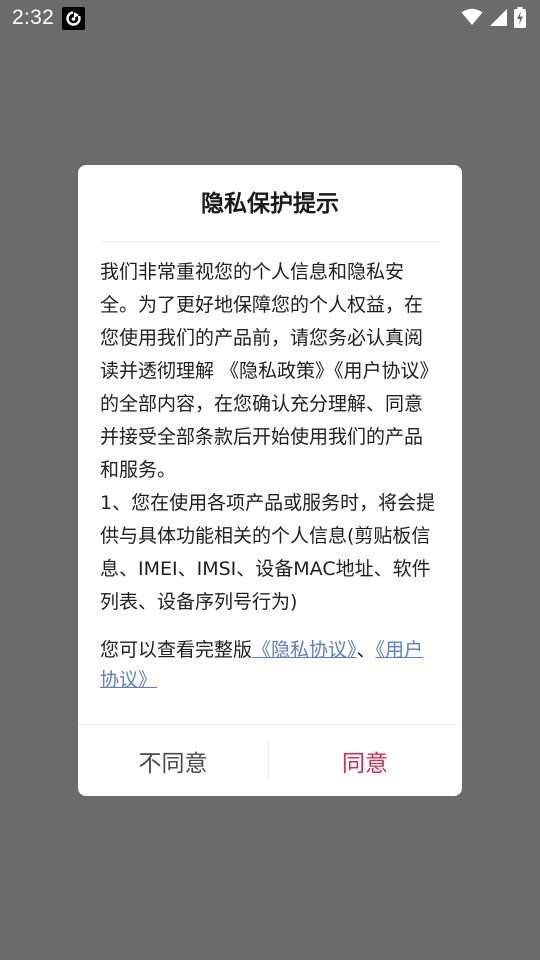 Image resolution: width=540 pixels, height=960 pixels. Describe the element at coordinates (73, 18) in the screenshot. I see `notification-app-icon` at that location.